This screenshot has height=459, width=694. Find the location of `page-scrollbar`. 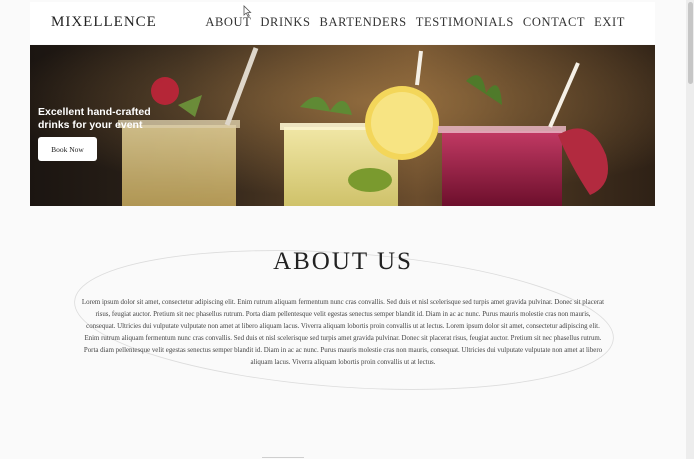

page-scrollbar is located at coordinates (690, 229).